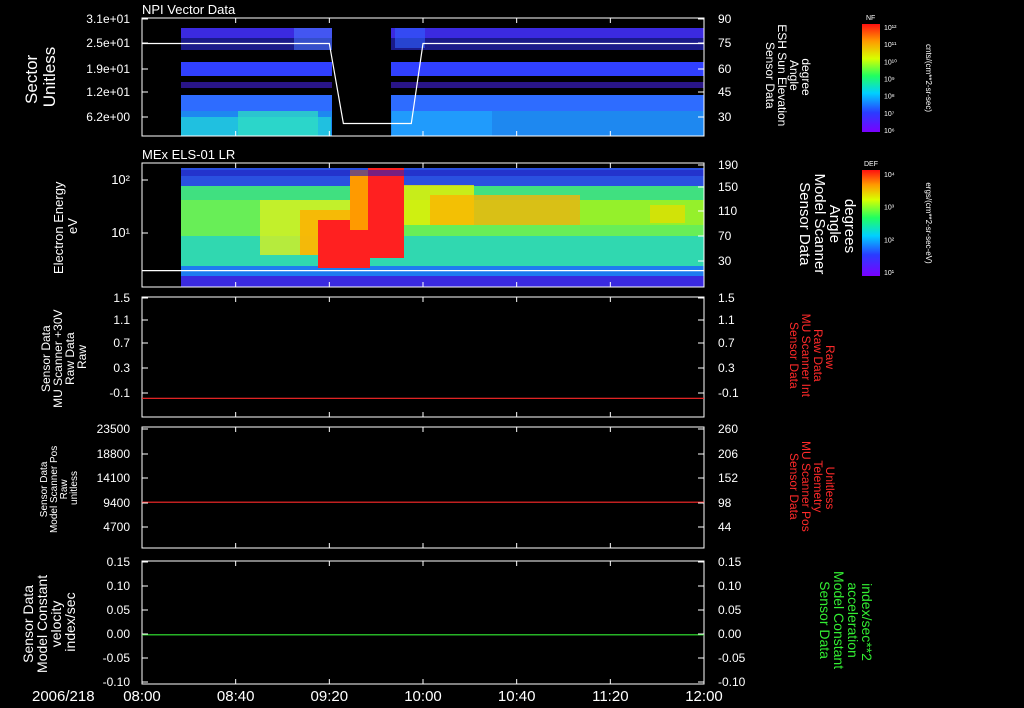 Image resolution: width=1024 pixels, height=708 pixels. Describe the element at coordinates (889, 131) in the screenshot. I see `colorbar-tick-label: 10⁶` at that location.